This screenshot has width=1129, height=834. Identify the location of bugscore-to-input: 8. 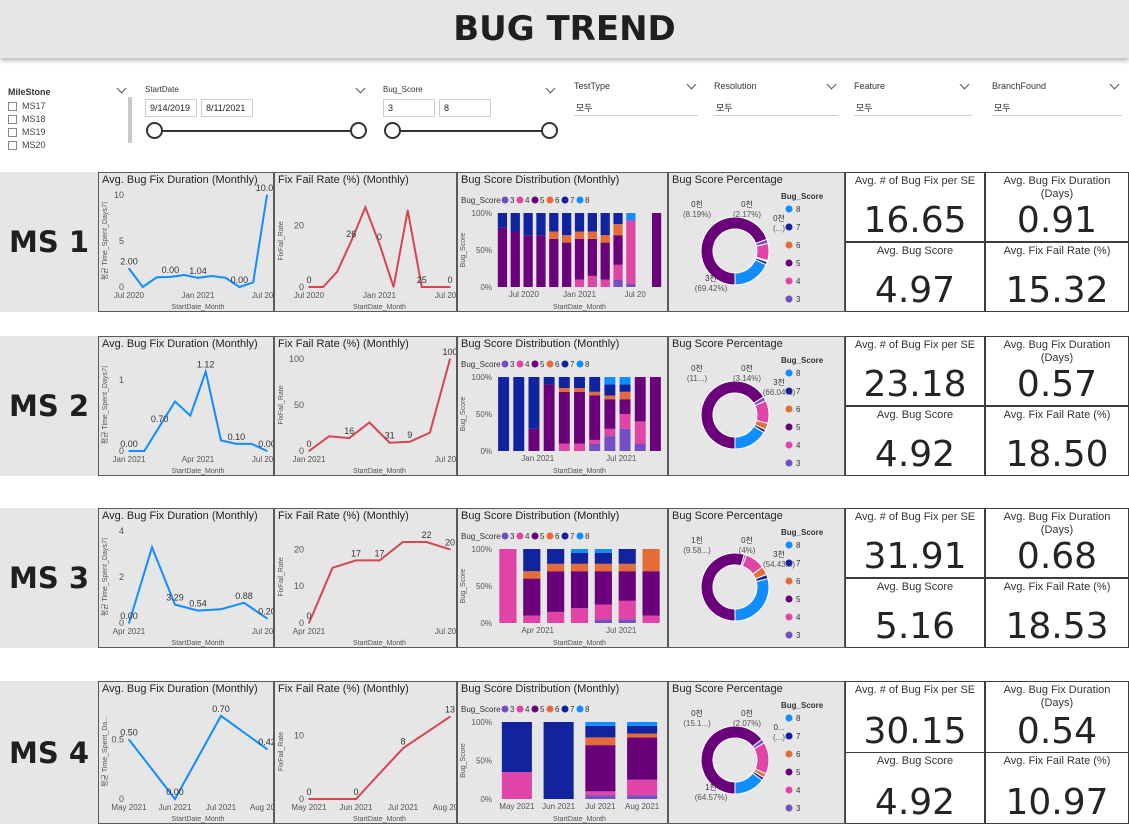
(465, 108).